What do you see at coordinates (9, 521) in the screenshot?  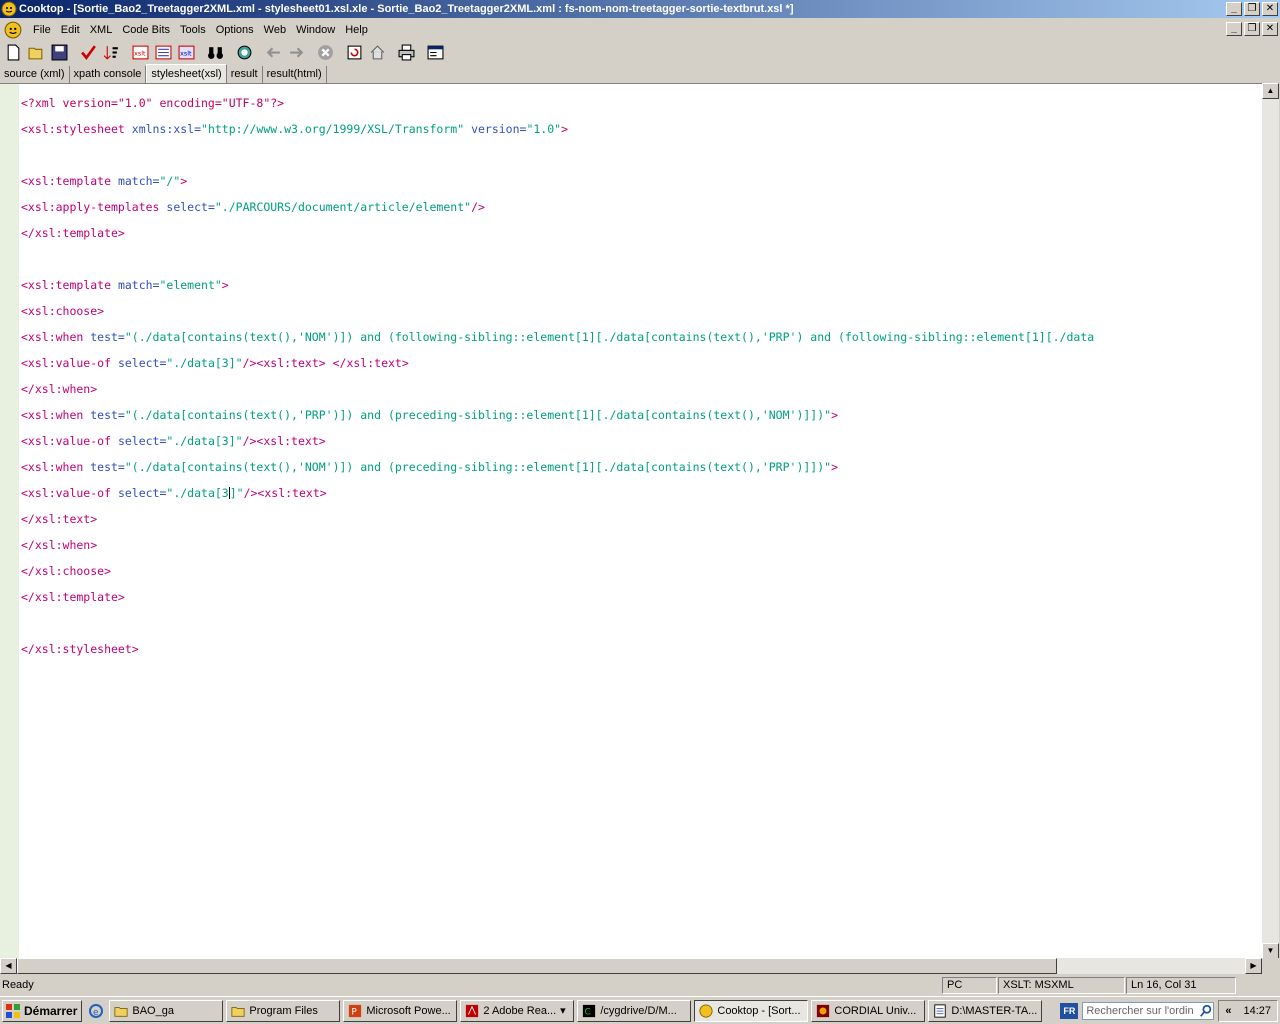 I see `editor-gutter` at bounding box center [9, 521].